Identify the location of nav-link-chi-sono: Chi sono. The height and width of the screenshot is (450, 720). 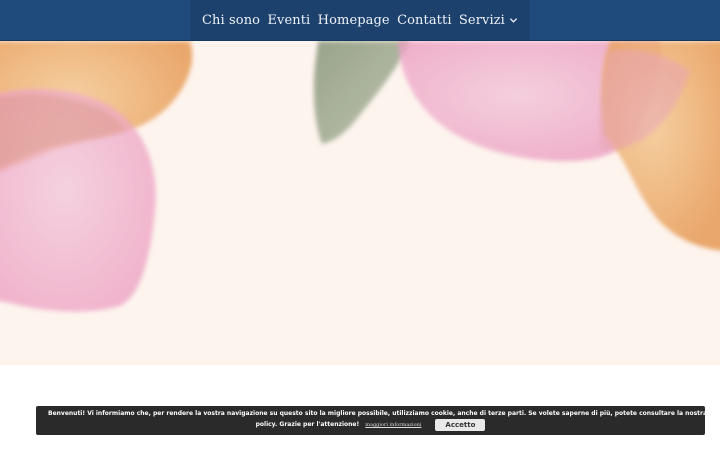
(231, 20).